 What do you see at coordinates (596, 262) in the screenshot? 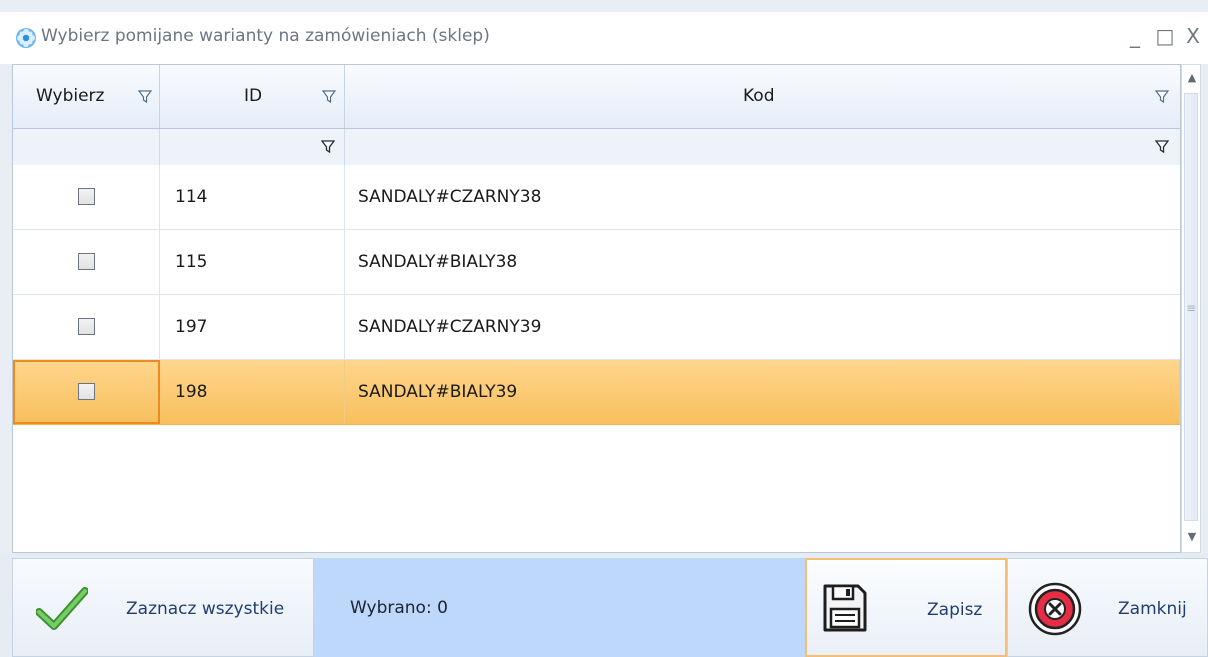
I see `table-row: 115 SANDALY#BIALY38` at bounding box center [596, 262].